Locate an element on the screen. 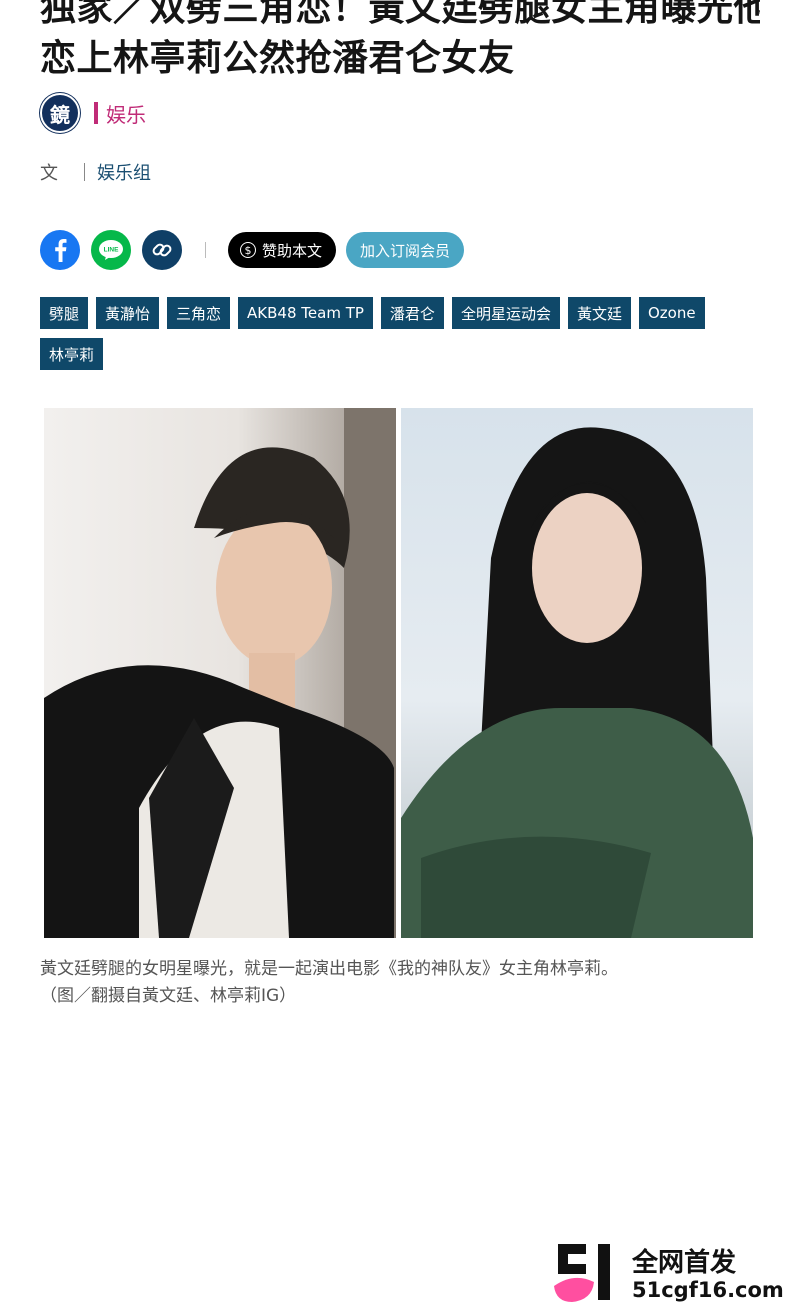 The width and height of the screenshot is (800, 1314). brand-row: 鏡 娱乐 is located at coordinates (93, 113).